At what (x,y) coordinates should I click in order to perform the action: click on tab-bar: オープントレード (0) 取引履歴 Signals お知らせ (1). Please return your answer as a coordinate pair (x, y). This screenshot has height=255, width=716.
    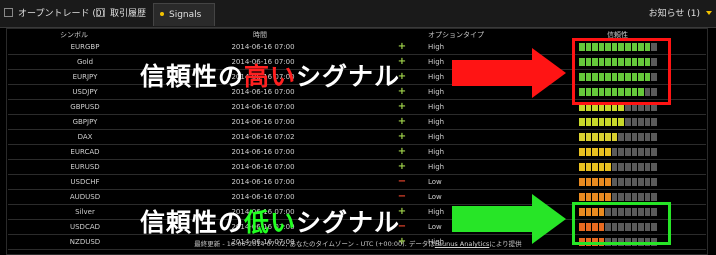
    Looking at the image, I should click on (358, 14).